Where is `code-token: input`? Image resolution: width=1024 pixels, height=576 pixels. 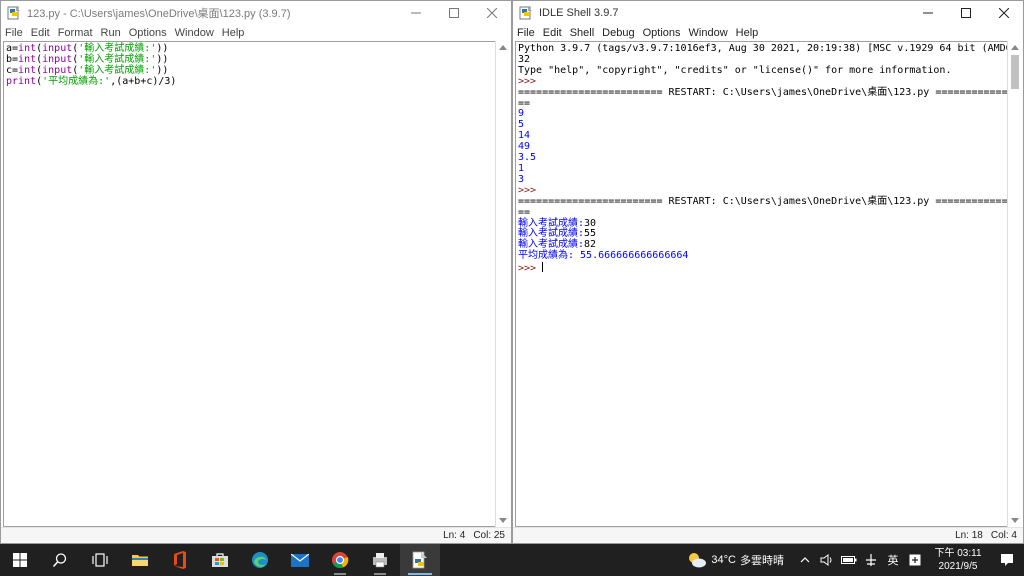 code-token: input is located at coordinates (57, 70).